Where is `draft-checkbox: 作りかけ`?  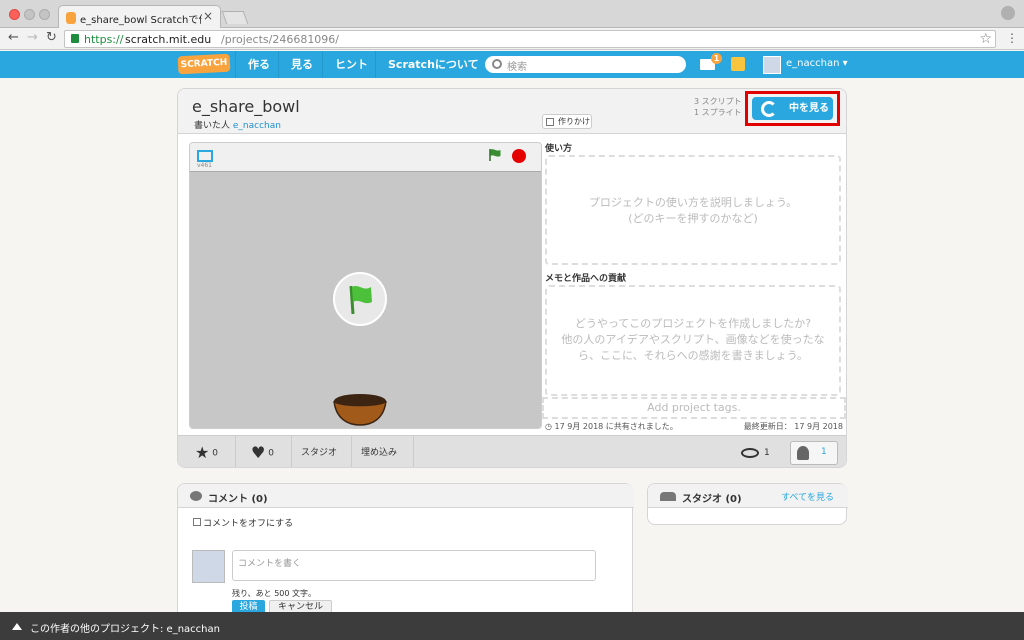
draft-checkbox: 作りかけ is located at coordinates (567, 121).